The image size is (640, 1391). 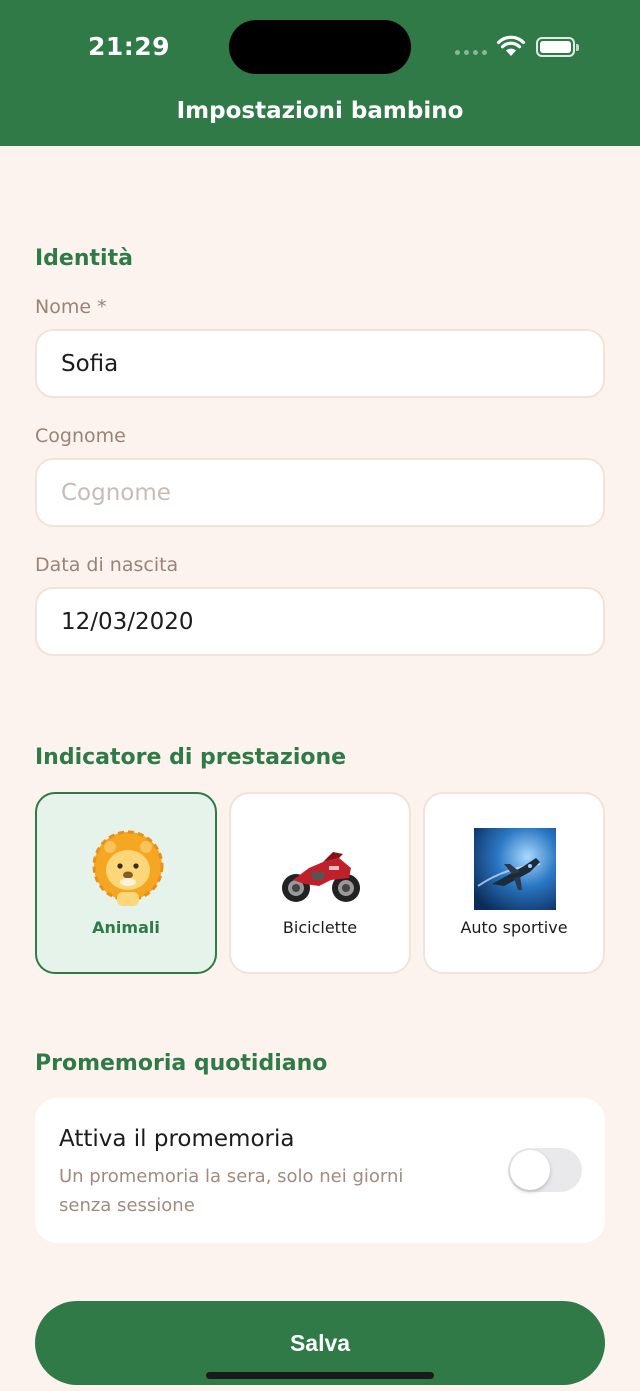 I want to click on indicator-section-title: Indicatore di prestazione, so click(x=191, y=757).